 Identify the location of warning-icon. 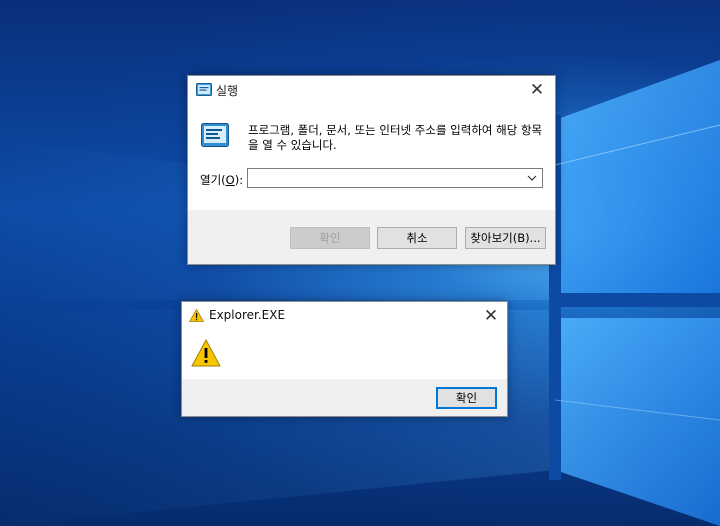
(206, 352).